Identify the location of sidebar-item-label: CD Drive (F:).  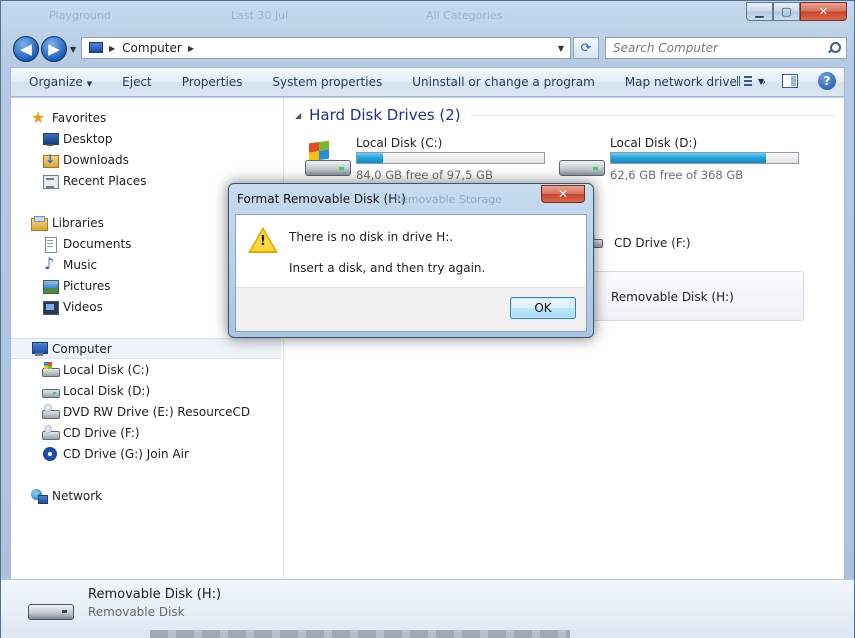
(101, 432).